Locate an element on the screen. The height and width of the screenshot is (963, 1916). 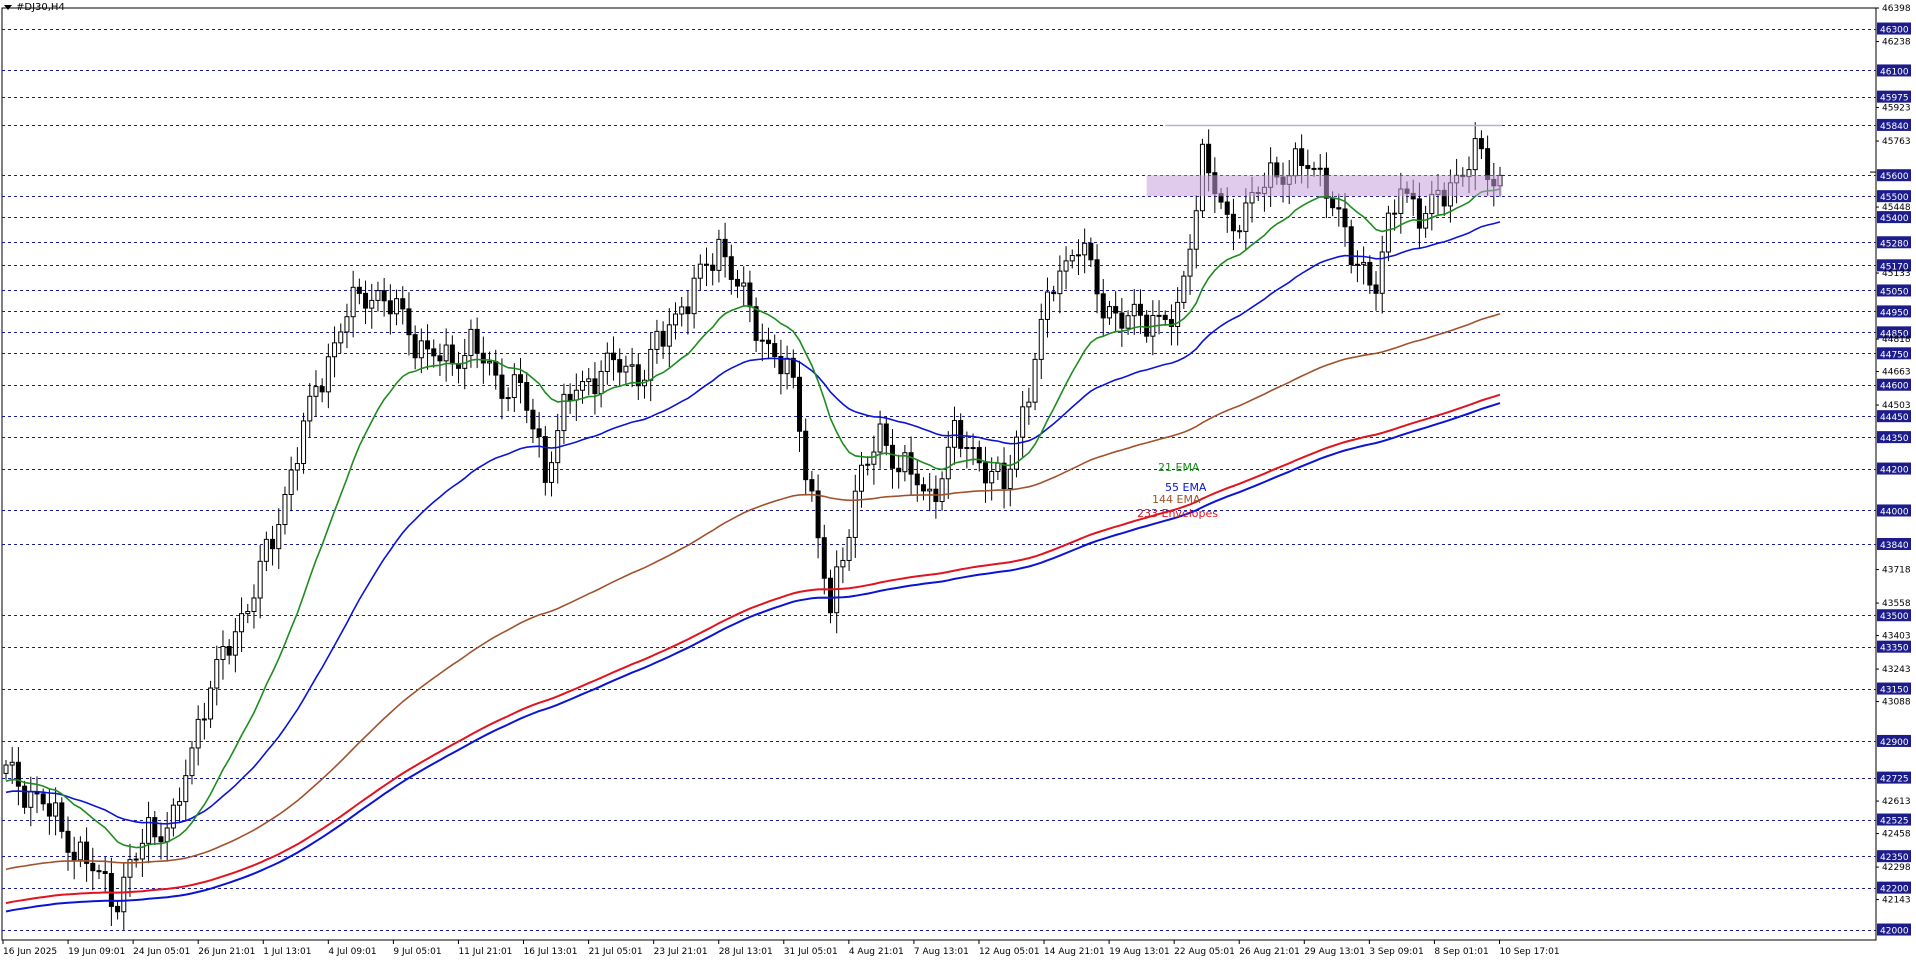
x-tick-label: 29 Aug 13:01 is located at coordinates (1334, 952).